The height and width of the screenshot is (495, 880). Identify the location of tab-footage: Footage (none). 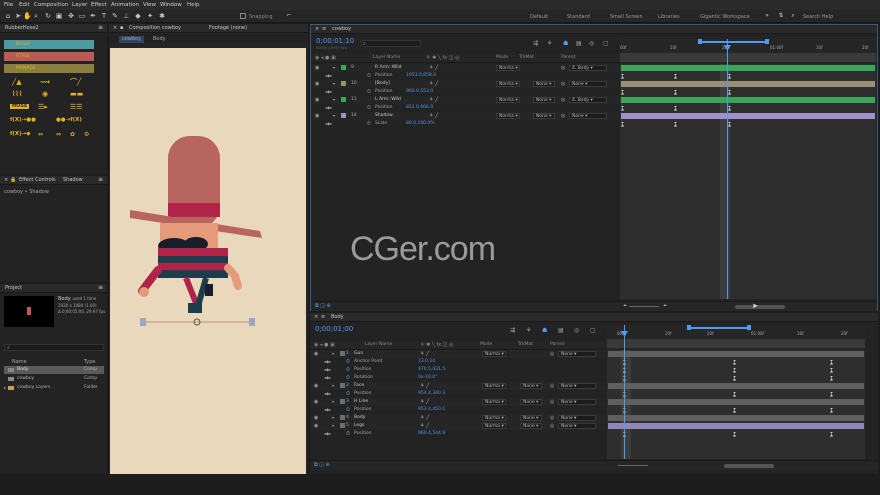
(228, 28).